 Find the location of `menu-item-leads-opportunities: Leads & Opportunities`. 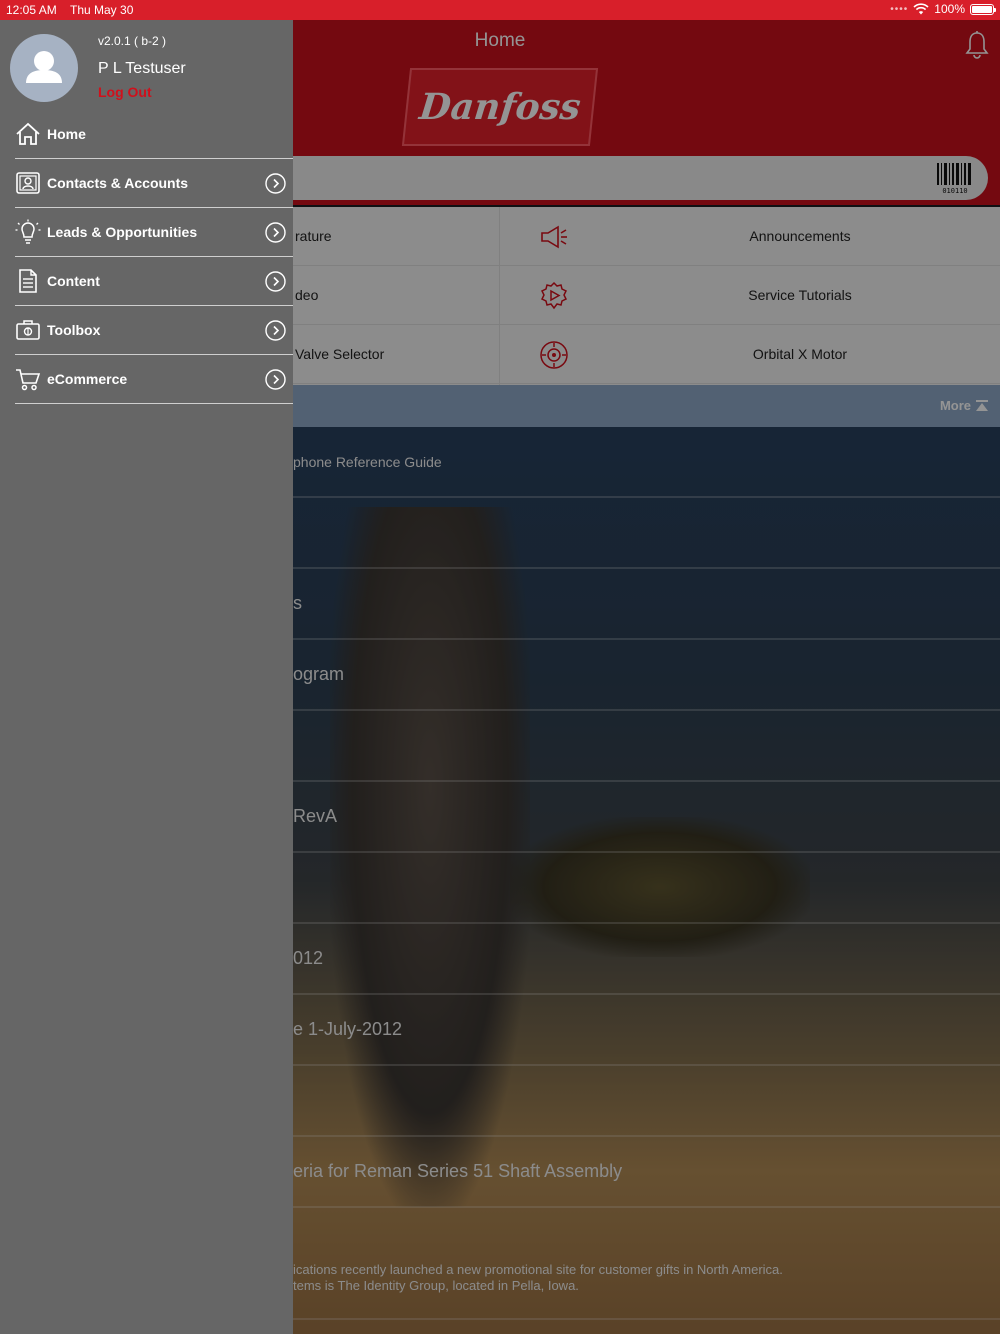

menu-item-leads-opportunities: Leads & Opportunities is located at coordinates (154, 232).